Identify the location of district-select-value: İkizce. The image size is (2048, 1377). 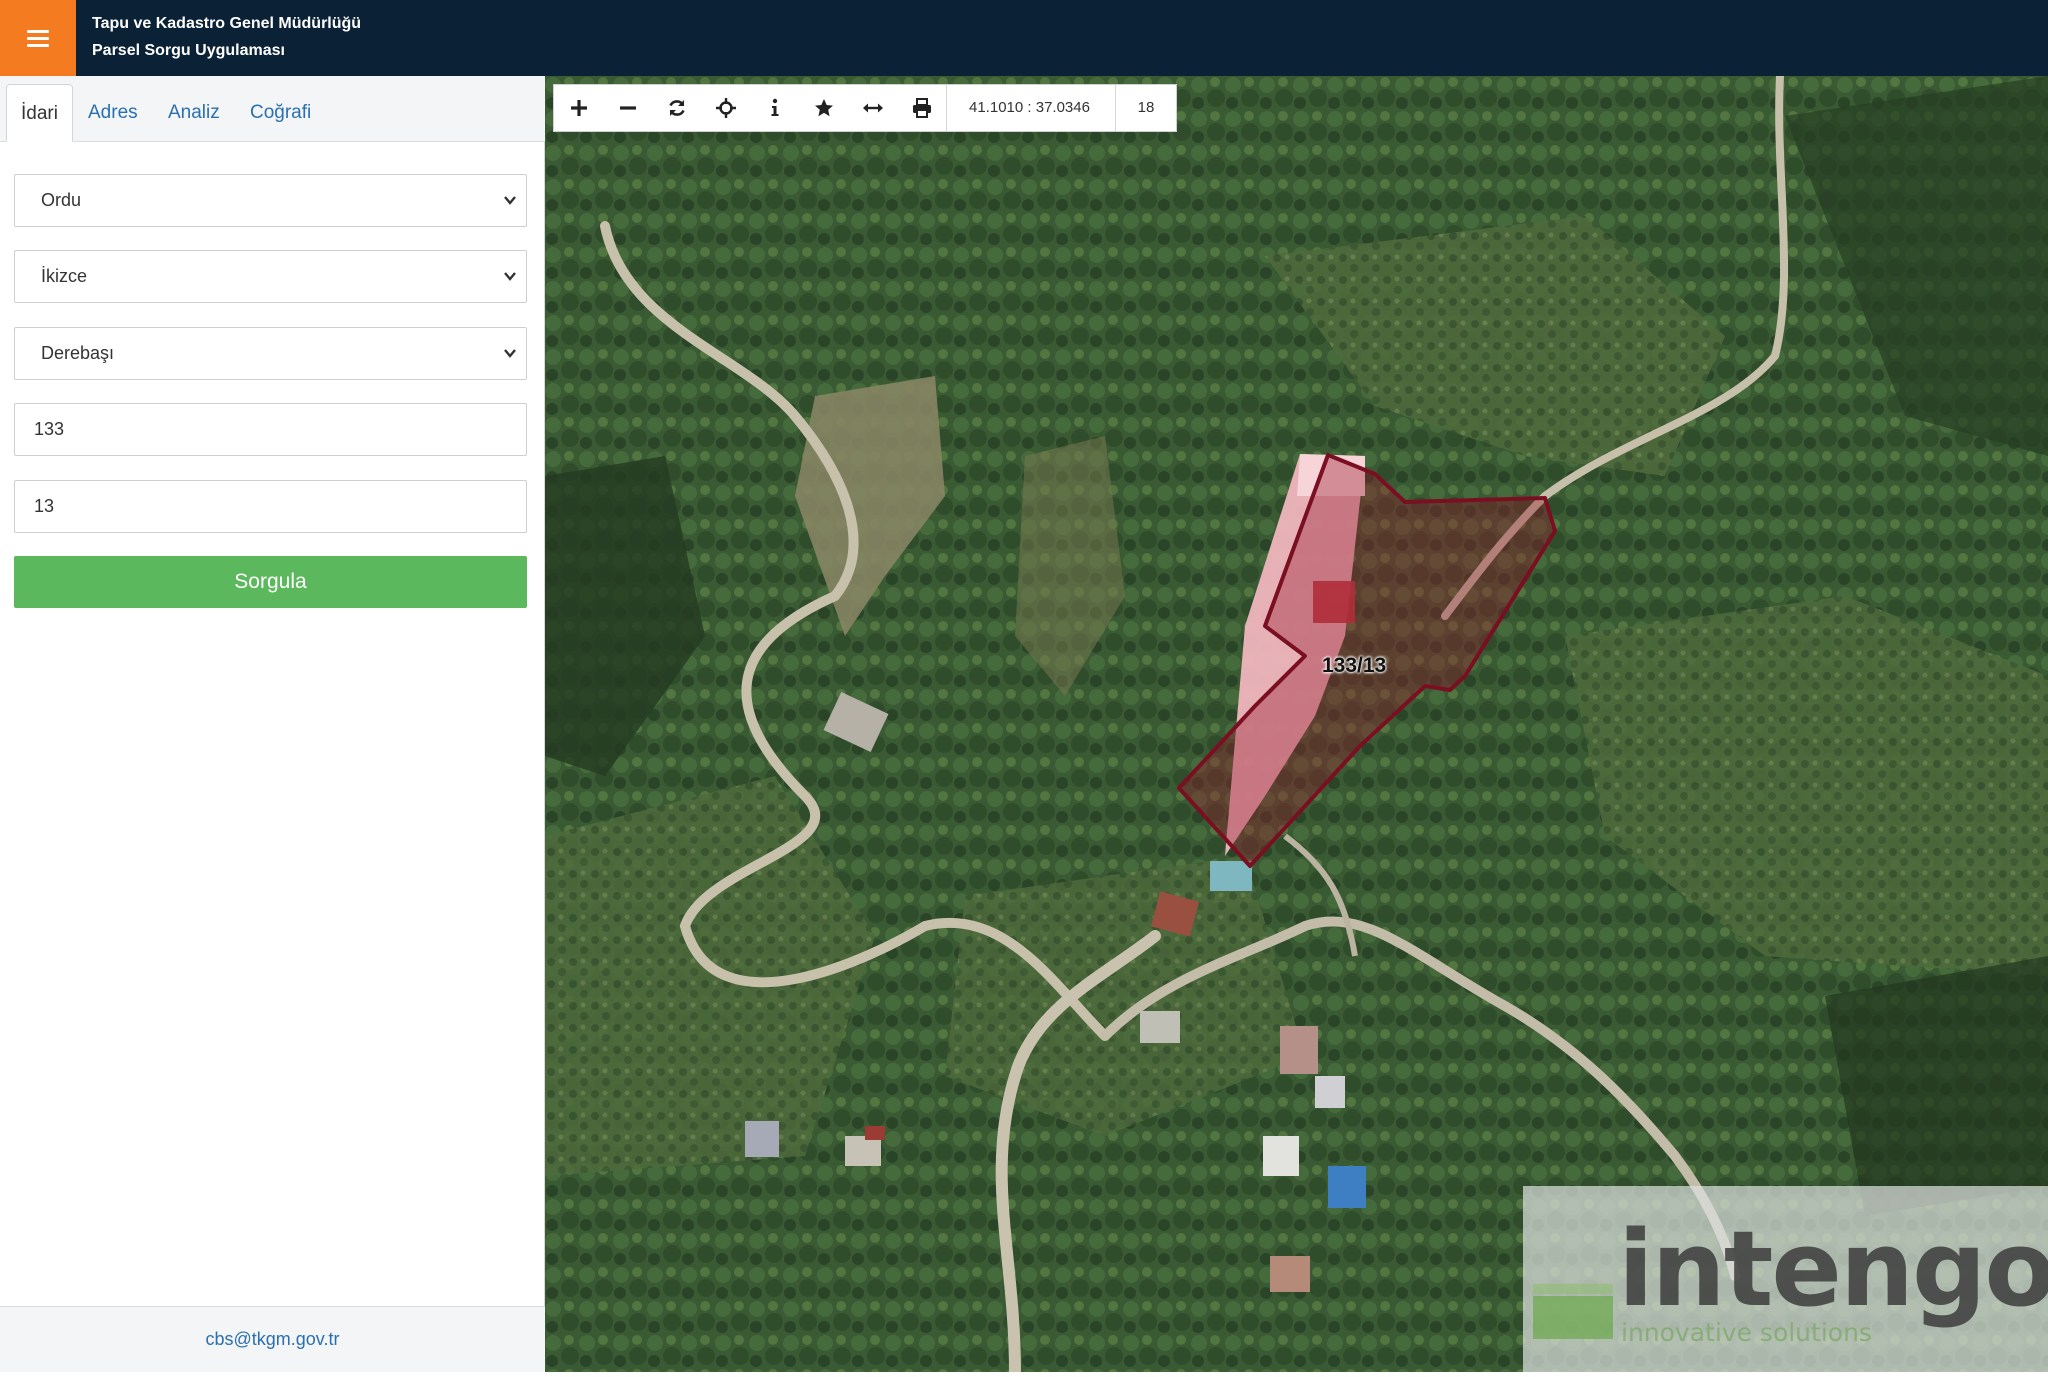
(64, 276).